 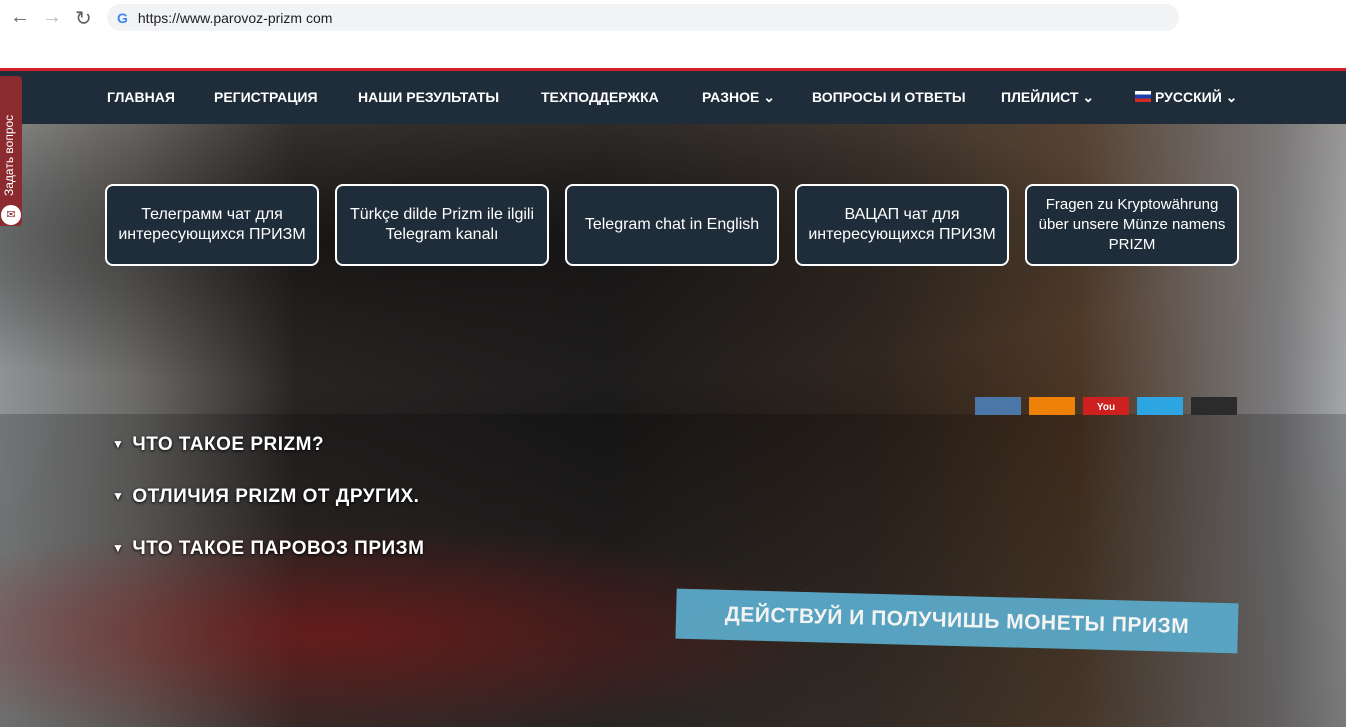 I want to click on menu-home: ГЛАВНАЯ, so click(x=141, y=97).